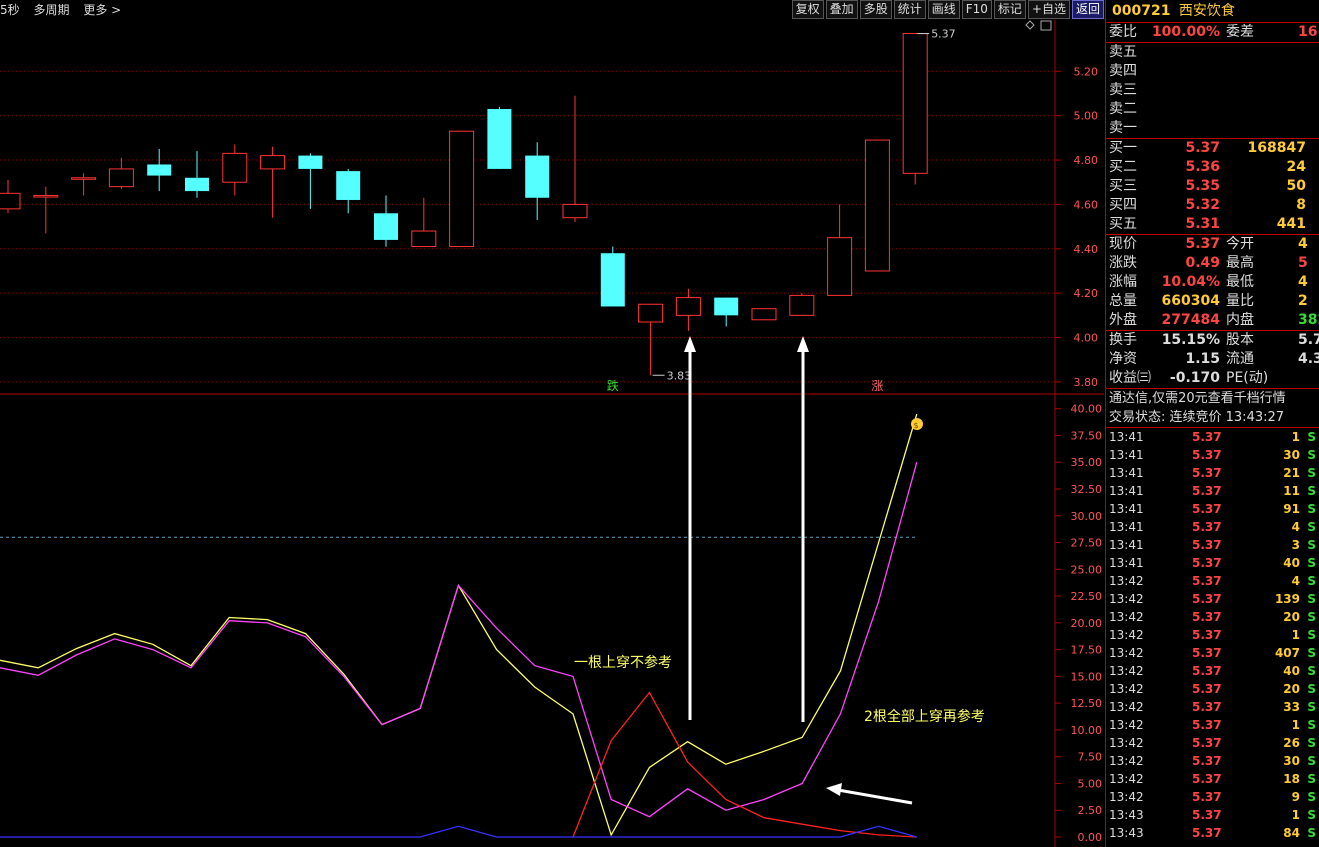  I want to click on tick-row: 13:41 5.37 40 S, so click(1212, 563).